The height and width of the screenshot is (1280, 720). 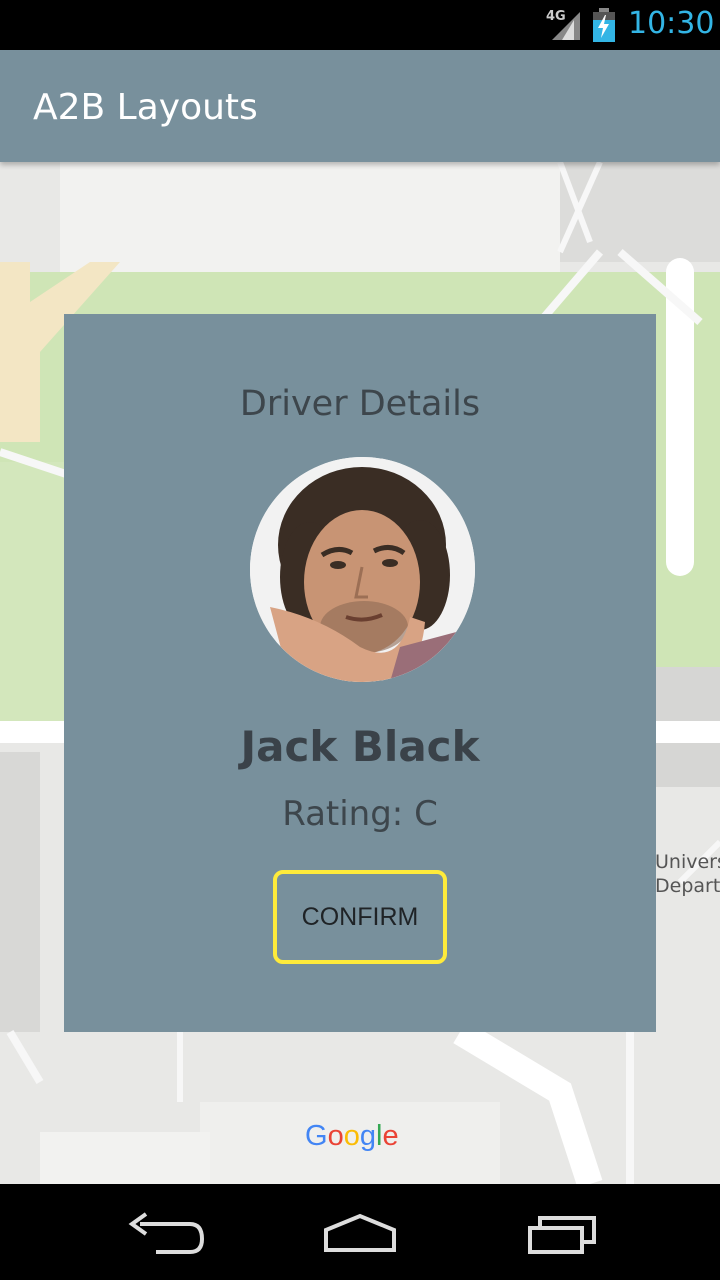 What do you see at coordinates (566, 26) in the screenshot?
I see `signal-icon` at bounding box center [566, 26].